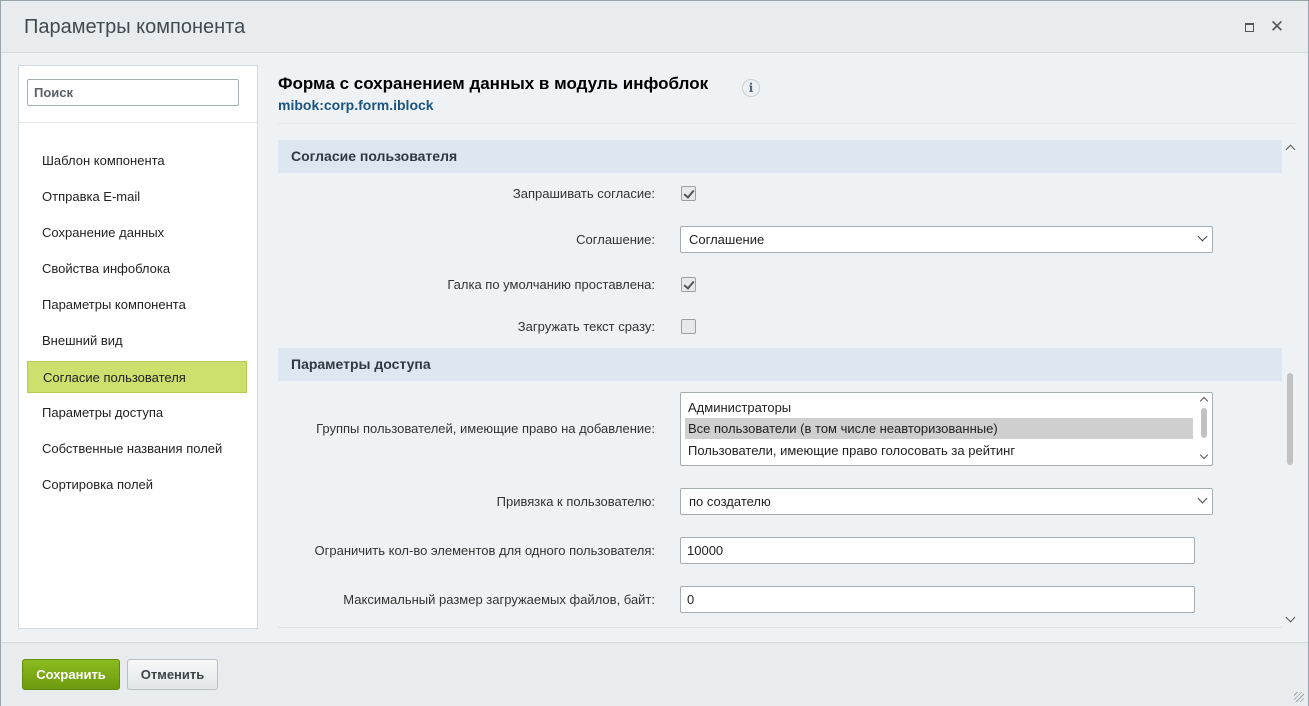 The image size is (1309, 706). What do you see at coordinates (780, 156) in the screenshot?
I see `section-header-user-consent: Согласие пользователя` at bounding box center [780, 156].